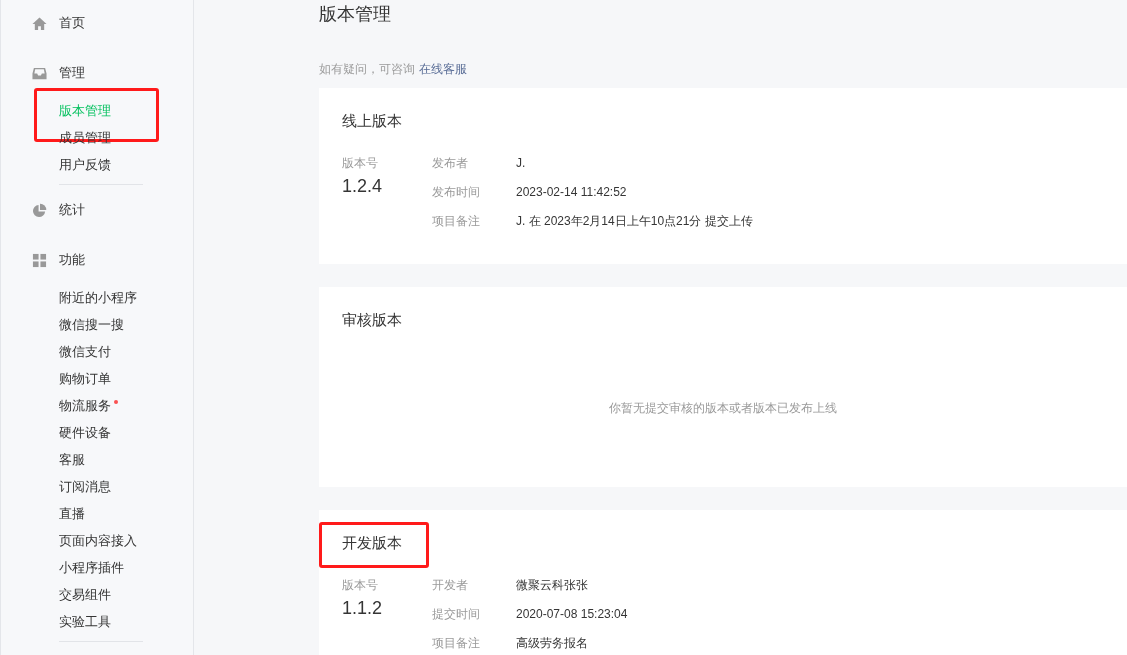  I want to click on online-service-link: 在线客服, so click(443, 69).